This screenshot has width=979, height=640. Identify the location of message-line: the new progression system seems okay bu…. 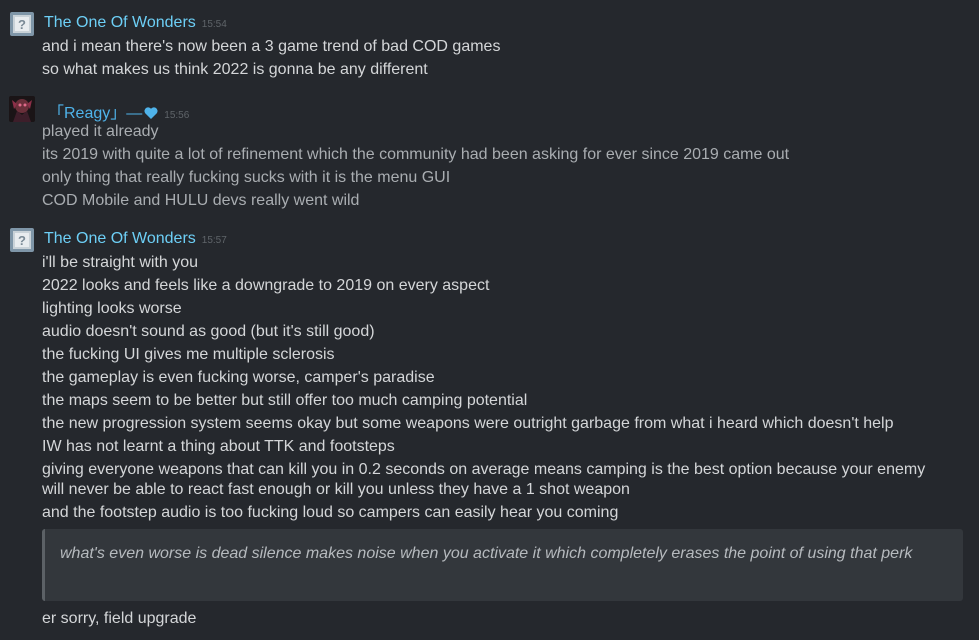
(468, 423).